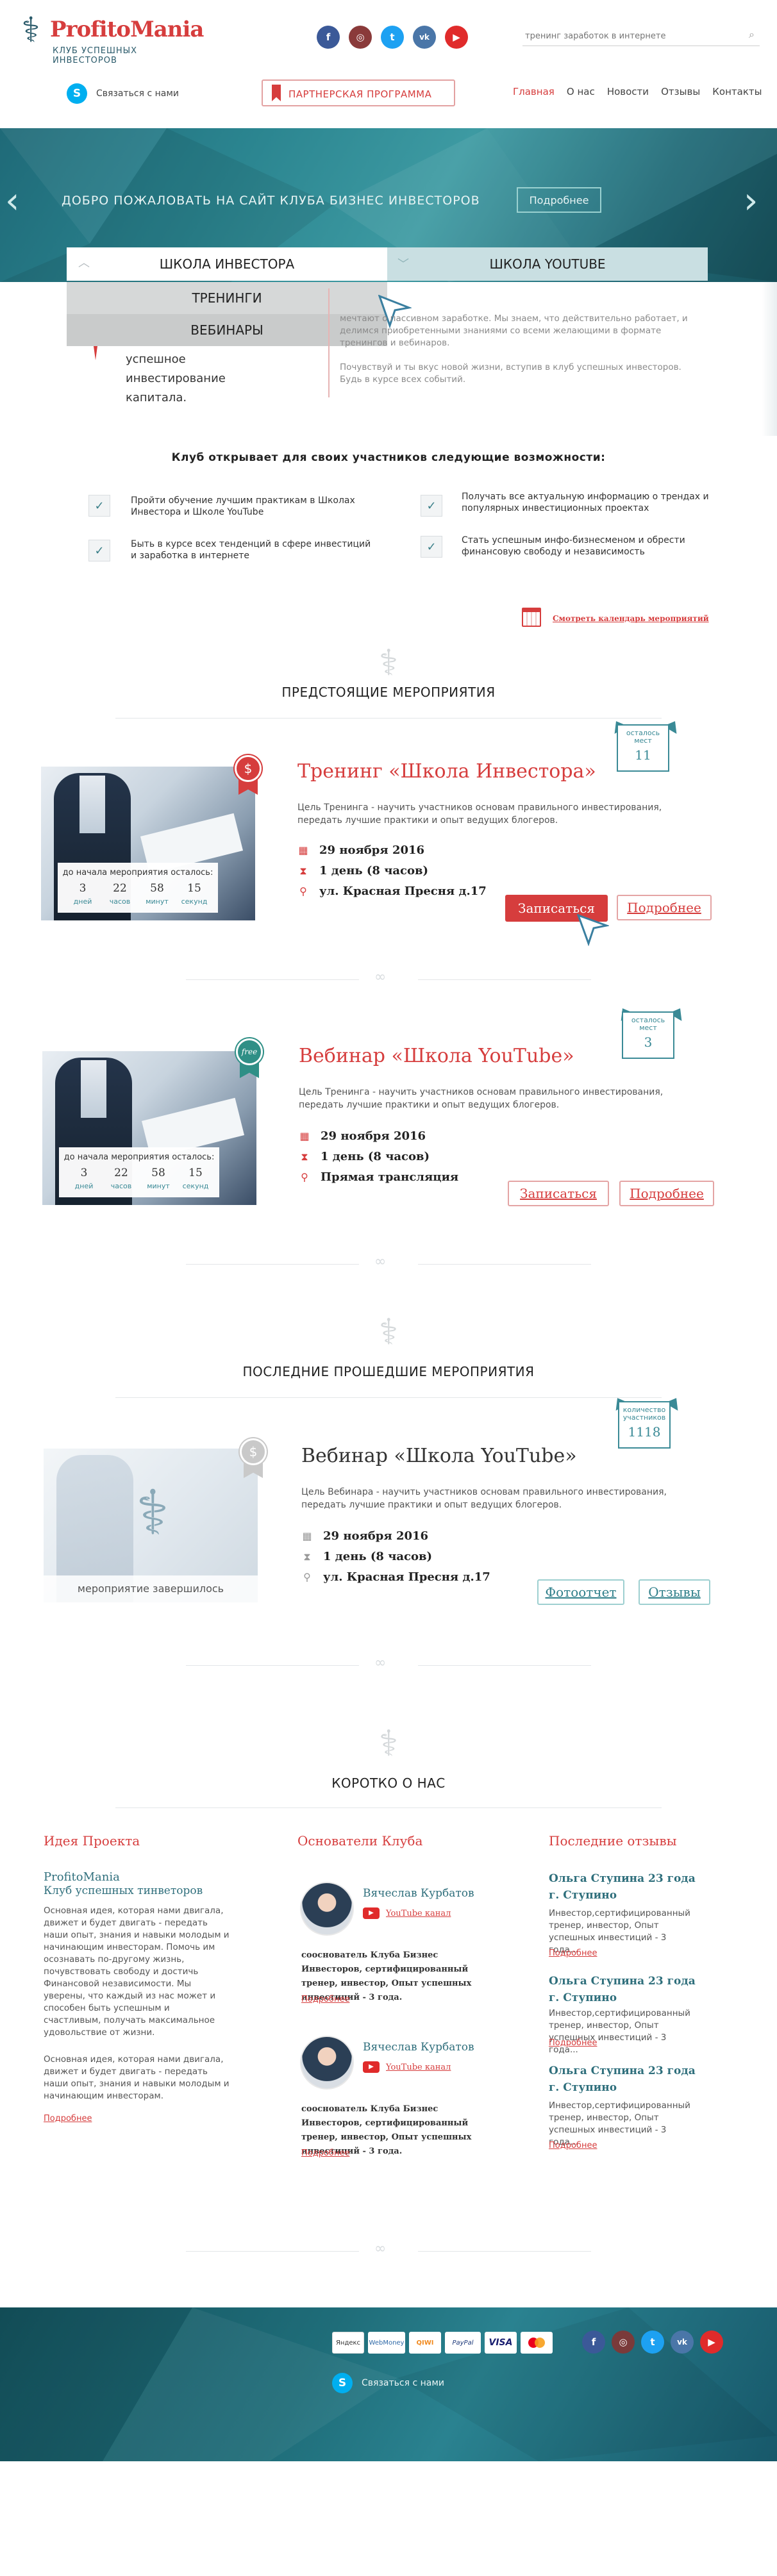 The width and height of the screenshot is (777, 2576). Describe the element at coordinates (121, 1173) in the screenshot. I see `countdown-hours: 22` at that location.